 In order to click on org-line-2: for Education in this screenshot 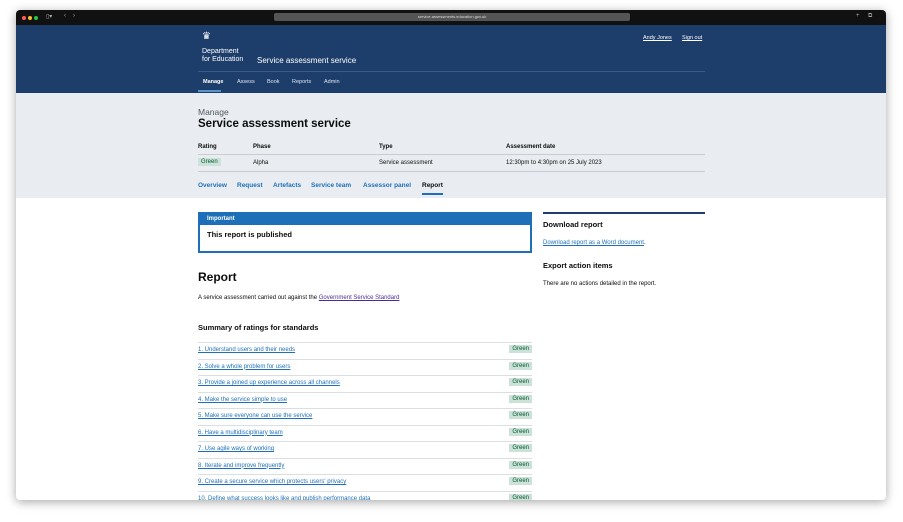, I will do `click(223, 59)`.